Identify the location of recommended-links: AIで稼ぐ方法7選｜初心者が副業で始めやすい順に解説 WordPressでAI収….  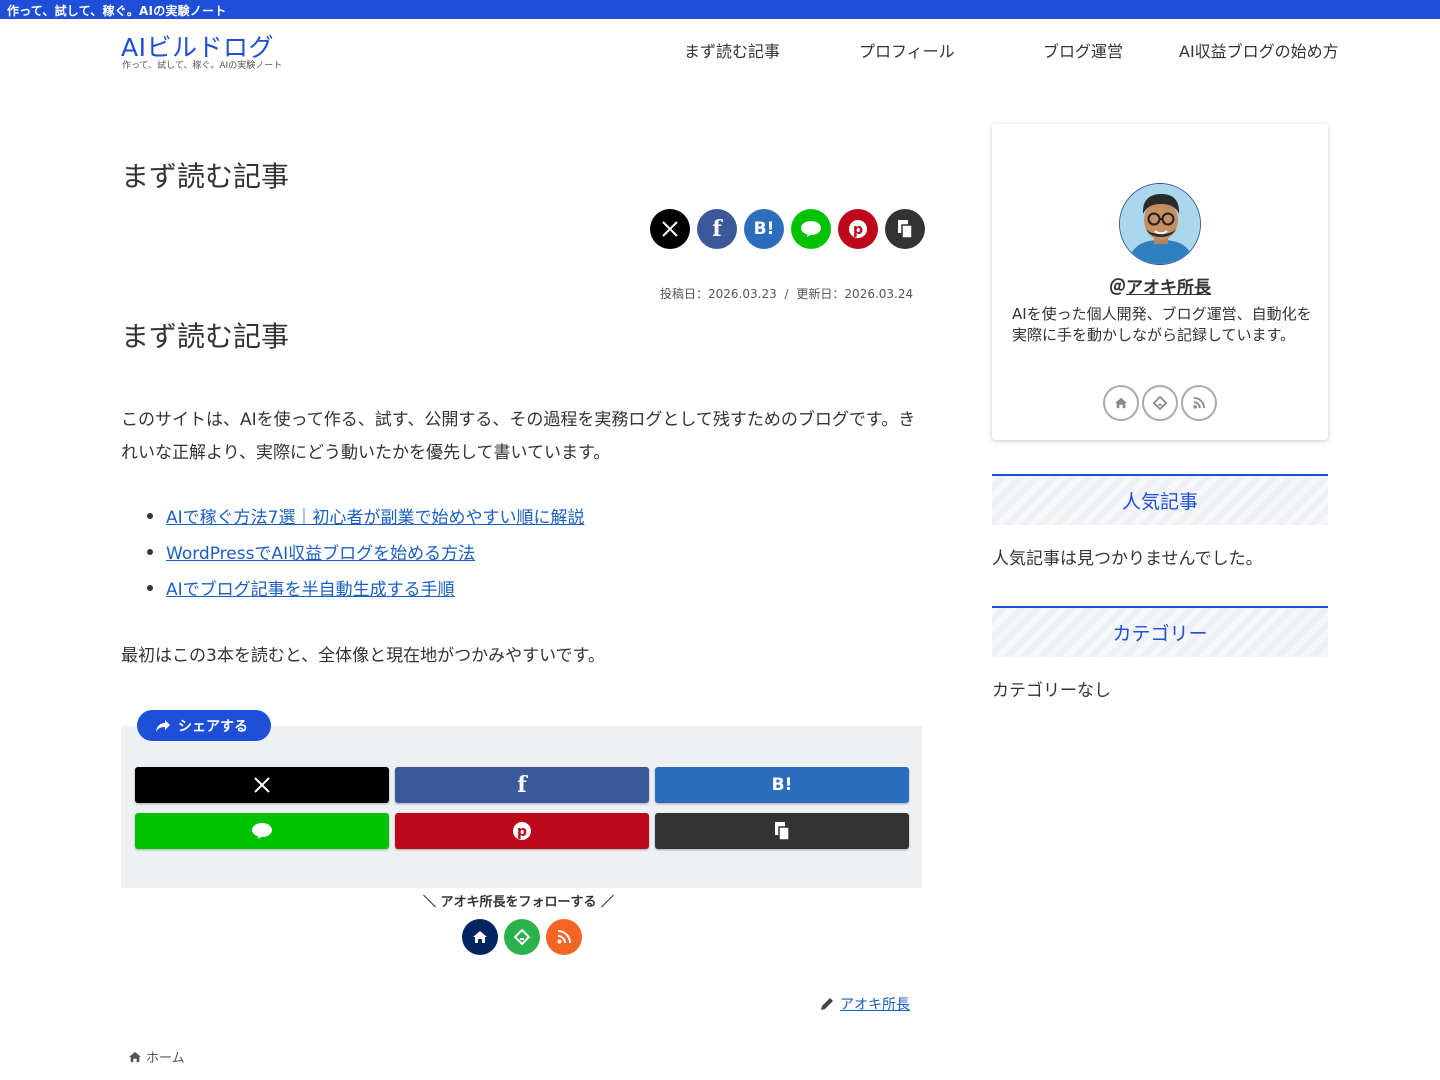
(364, 557).